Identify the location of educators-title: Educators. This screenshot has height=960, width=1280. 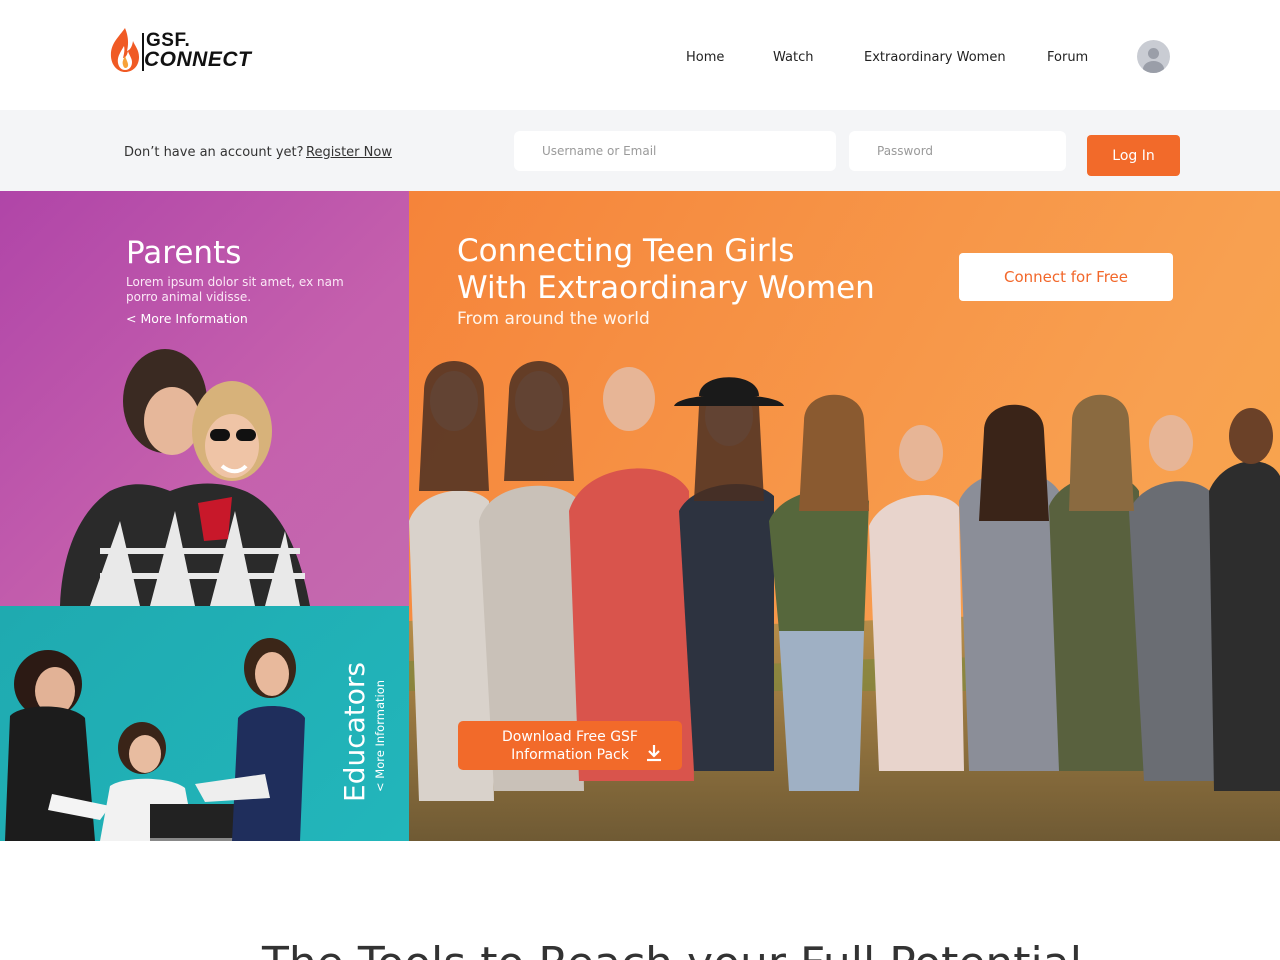
(354, 732).